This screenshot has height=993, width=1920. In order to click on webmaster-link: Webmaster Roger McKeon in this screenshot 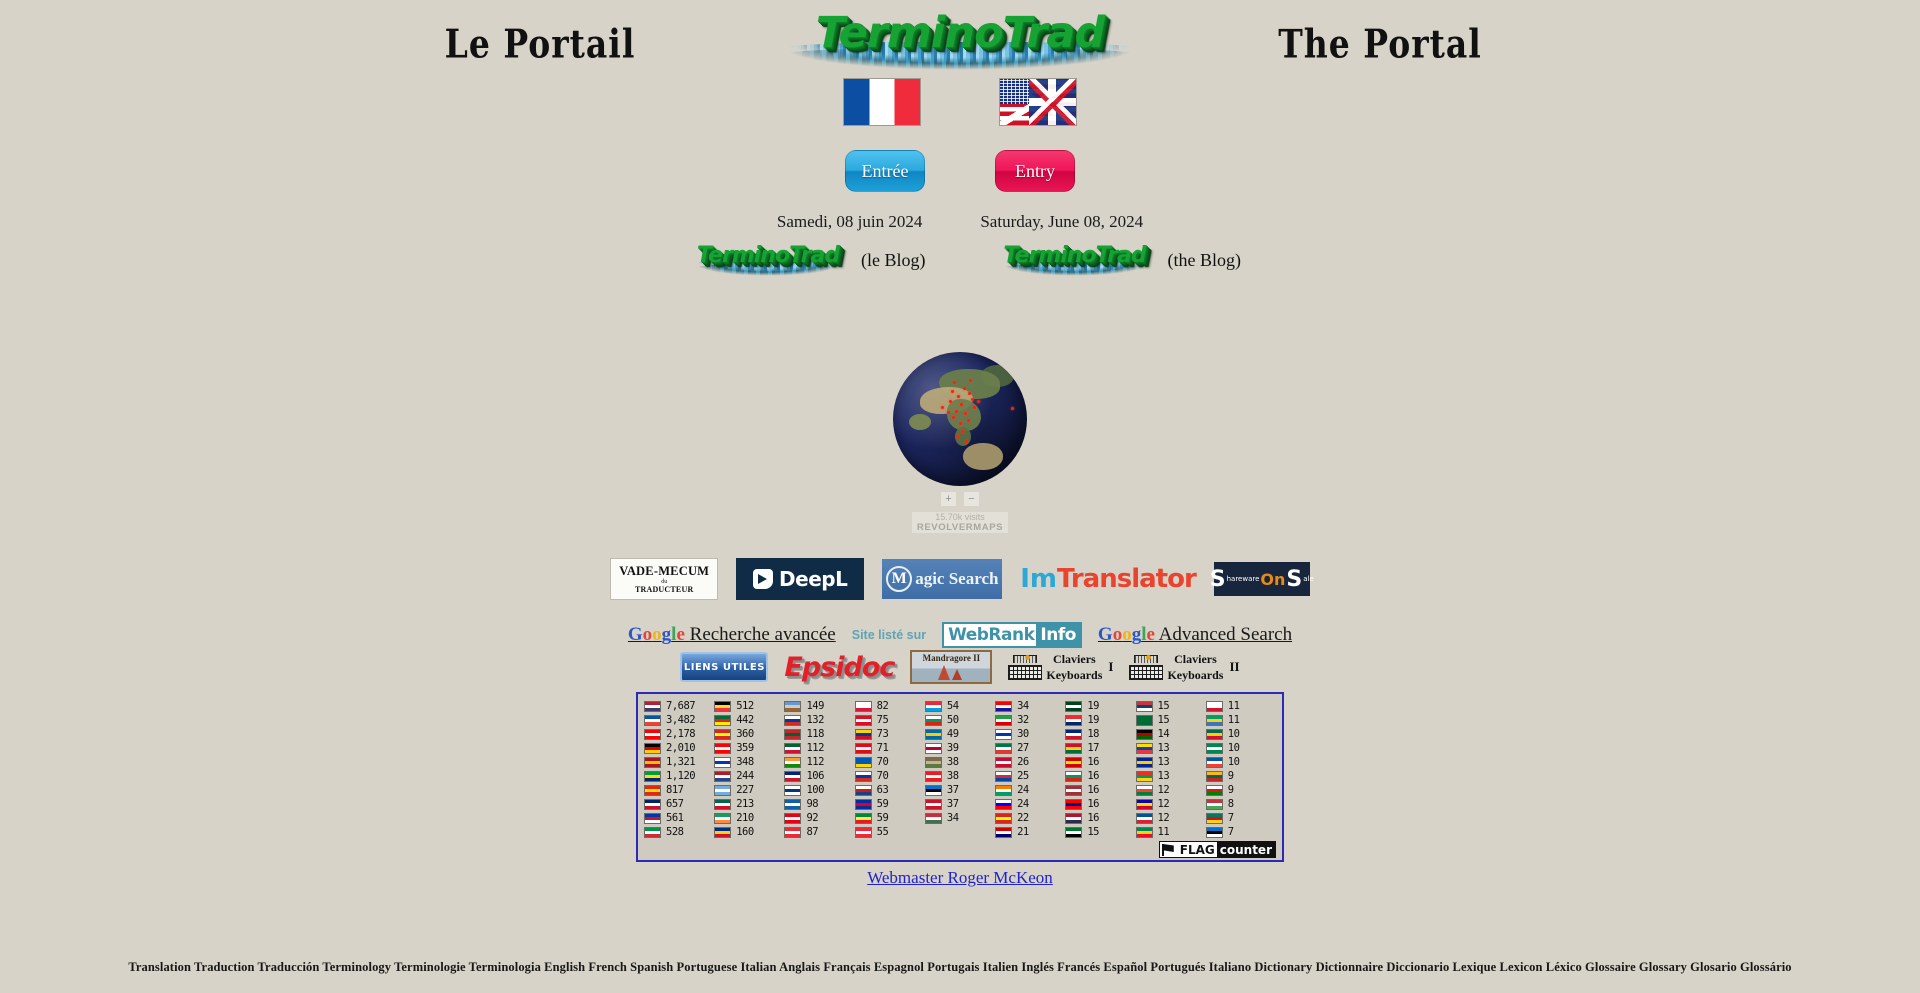, I will do `click(960, 877)`.